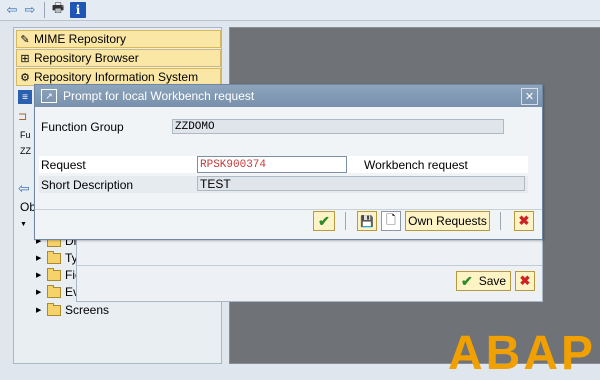 This screenshot has height=380, width=600. I want to click on request-label: Request, so click(63, 164).